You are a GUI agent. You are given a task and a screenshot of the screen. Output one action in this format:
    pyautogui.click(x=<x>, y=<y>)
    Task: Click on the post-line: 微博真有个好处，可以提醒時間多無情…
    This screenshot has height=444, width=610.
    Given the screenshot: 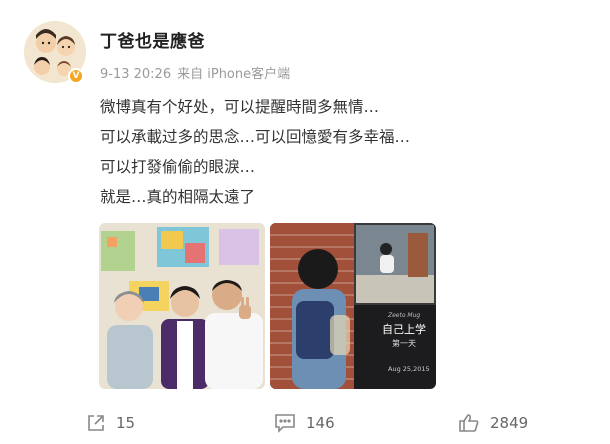 What is the action you would take?
    pyautogui.click(x=240, y=107)
    